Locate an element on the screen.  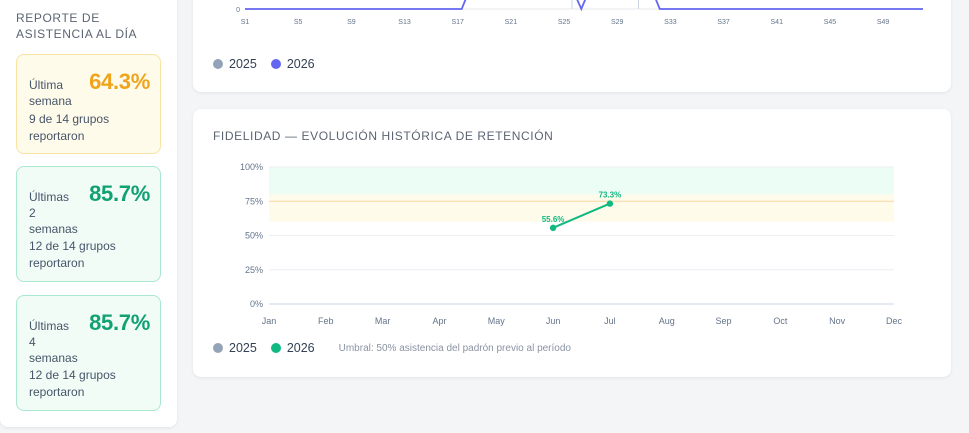
x-tick-label: S1 is located at coordinates (245, 22).